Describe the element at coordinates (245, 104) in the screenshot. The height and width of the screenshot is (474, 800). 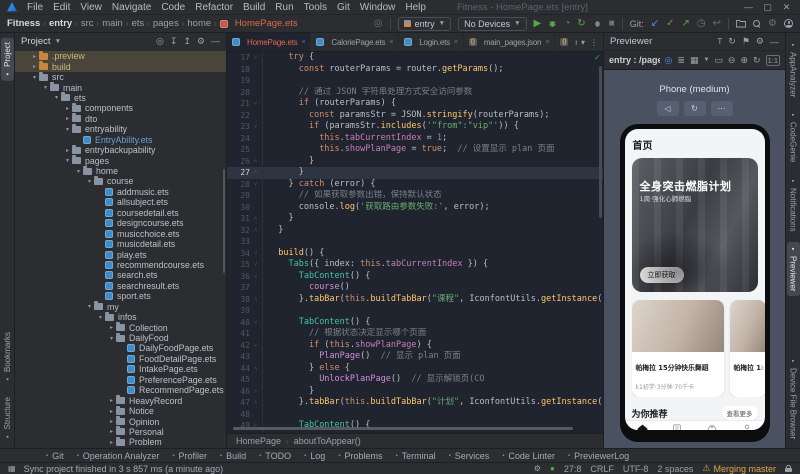
I see `gutter: 21 ˅` at that location.